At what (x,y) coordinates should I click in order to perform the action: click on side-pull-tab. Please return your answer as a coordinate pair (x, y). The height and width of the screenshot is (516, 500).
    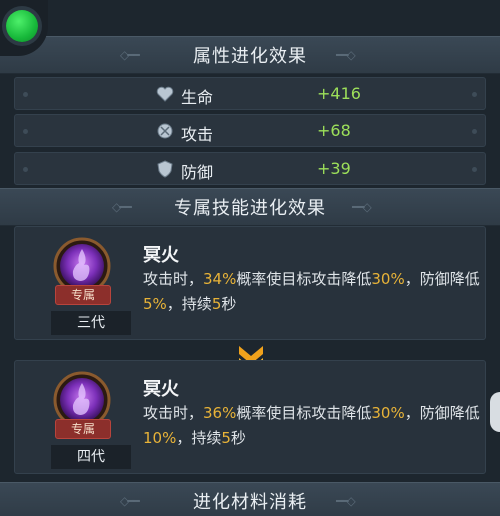
    Looking at the image, I should click on (495, 412).